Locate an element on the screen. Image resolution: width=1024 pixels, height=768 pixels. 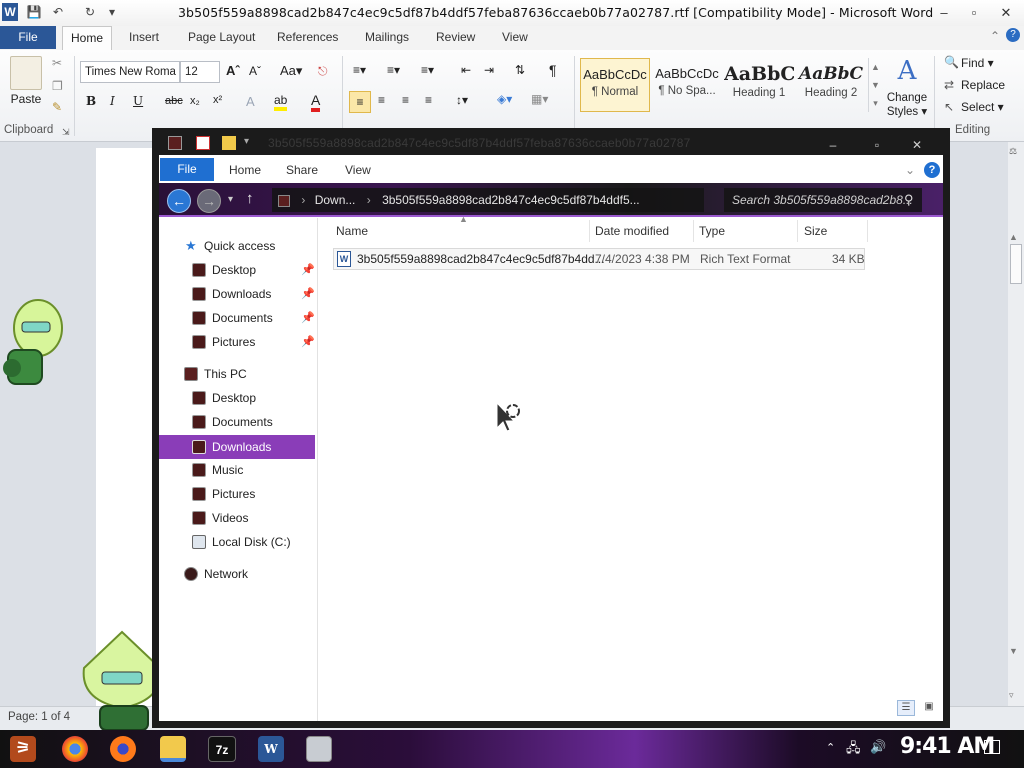
nav-pc-pictures: Pictures is located at coordinates (237, 494).